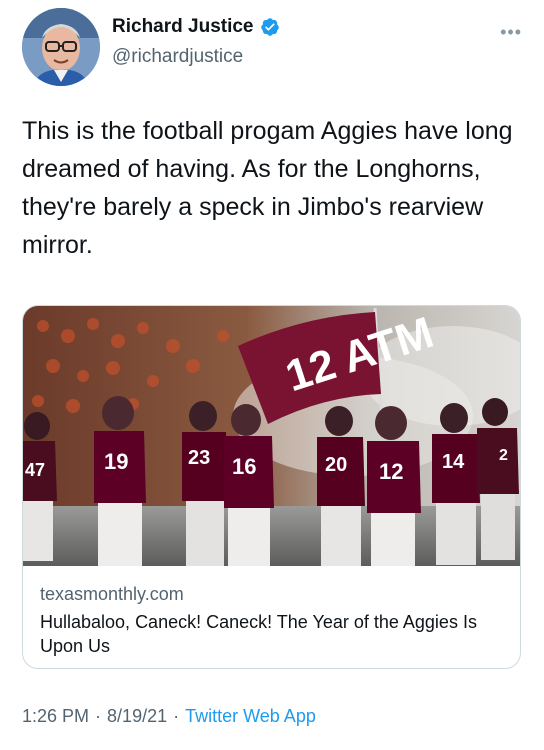 The width and height of the screenshot is (544, 750). What do you see at coordinates (35, 470) in the screenshot?
I see `jersey-number: 47` at bounding box center [35, 470].